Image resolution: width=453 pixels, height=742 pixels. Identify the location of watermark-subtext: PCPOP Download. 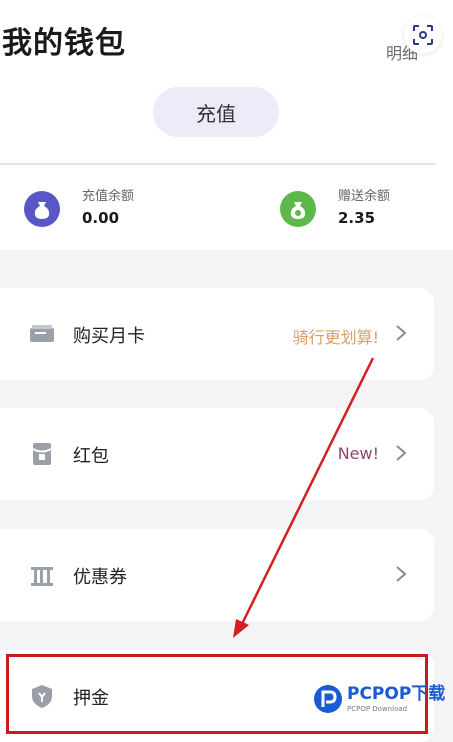
(377, 708).